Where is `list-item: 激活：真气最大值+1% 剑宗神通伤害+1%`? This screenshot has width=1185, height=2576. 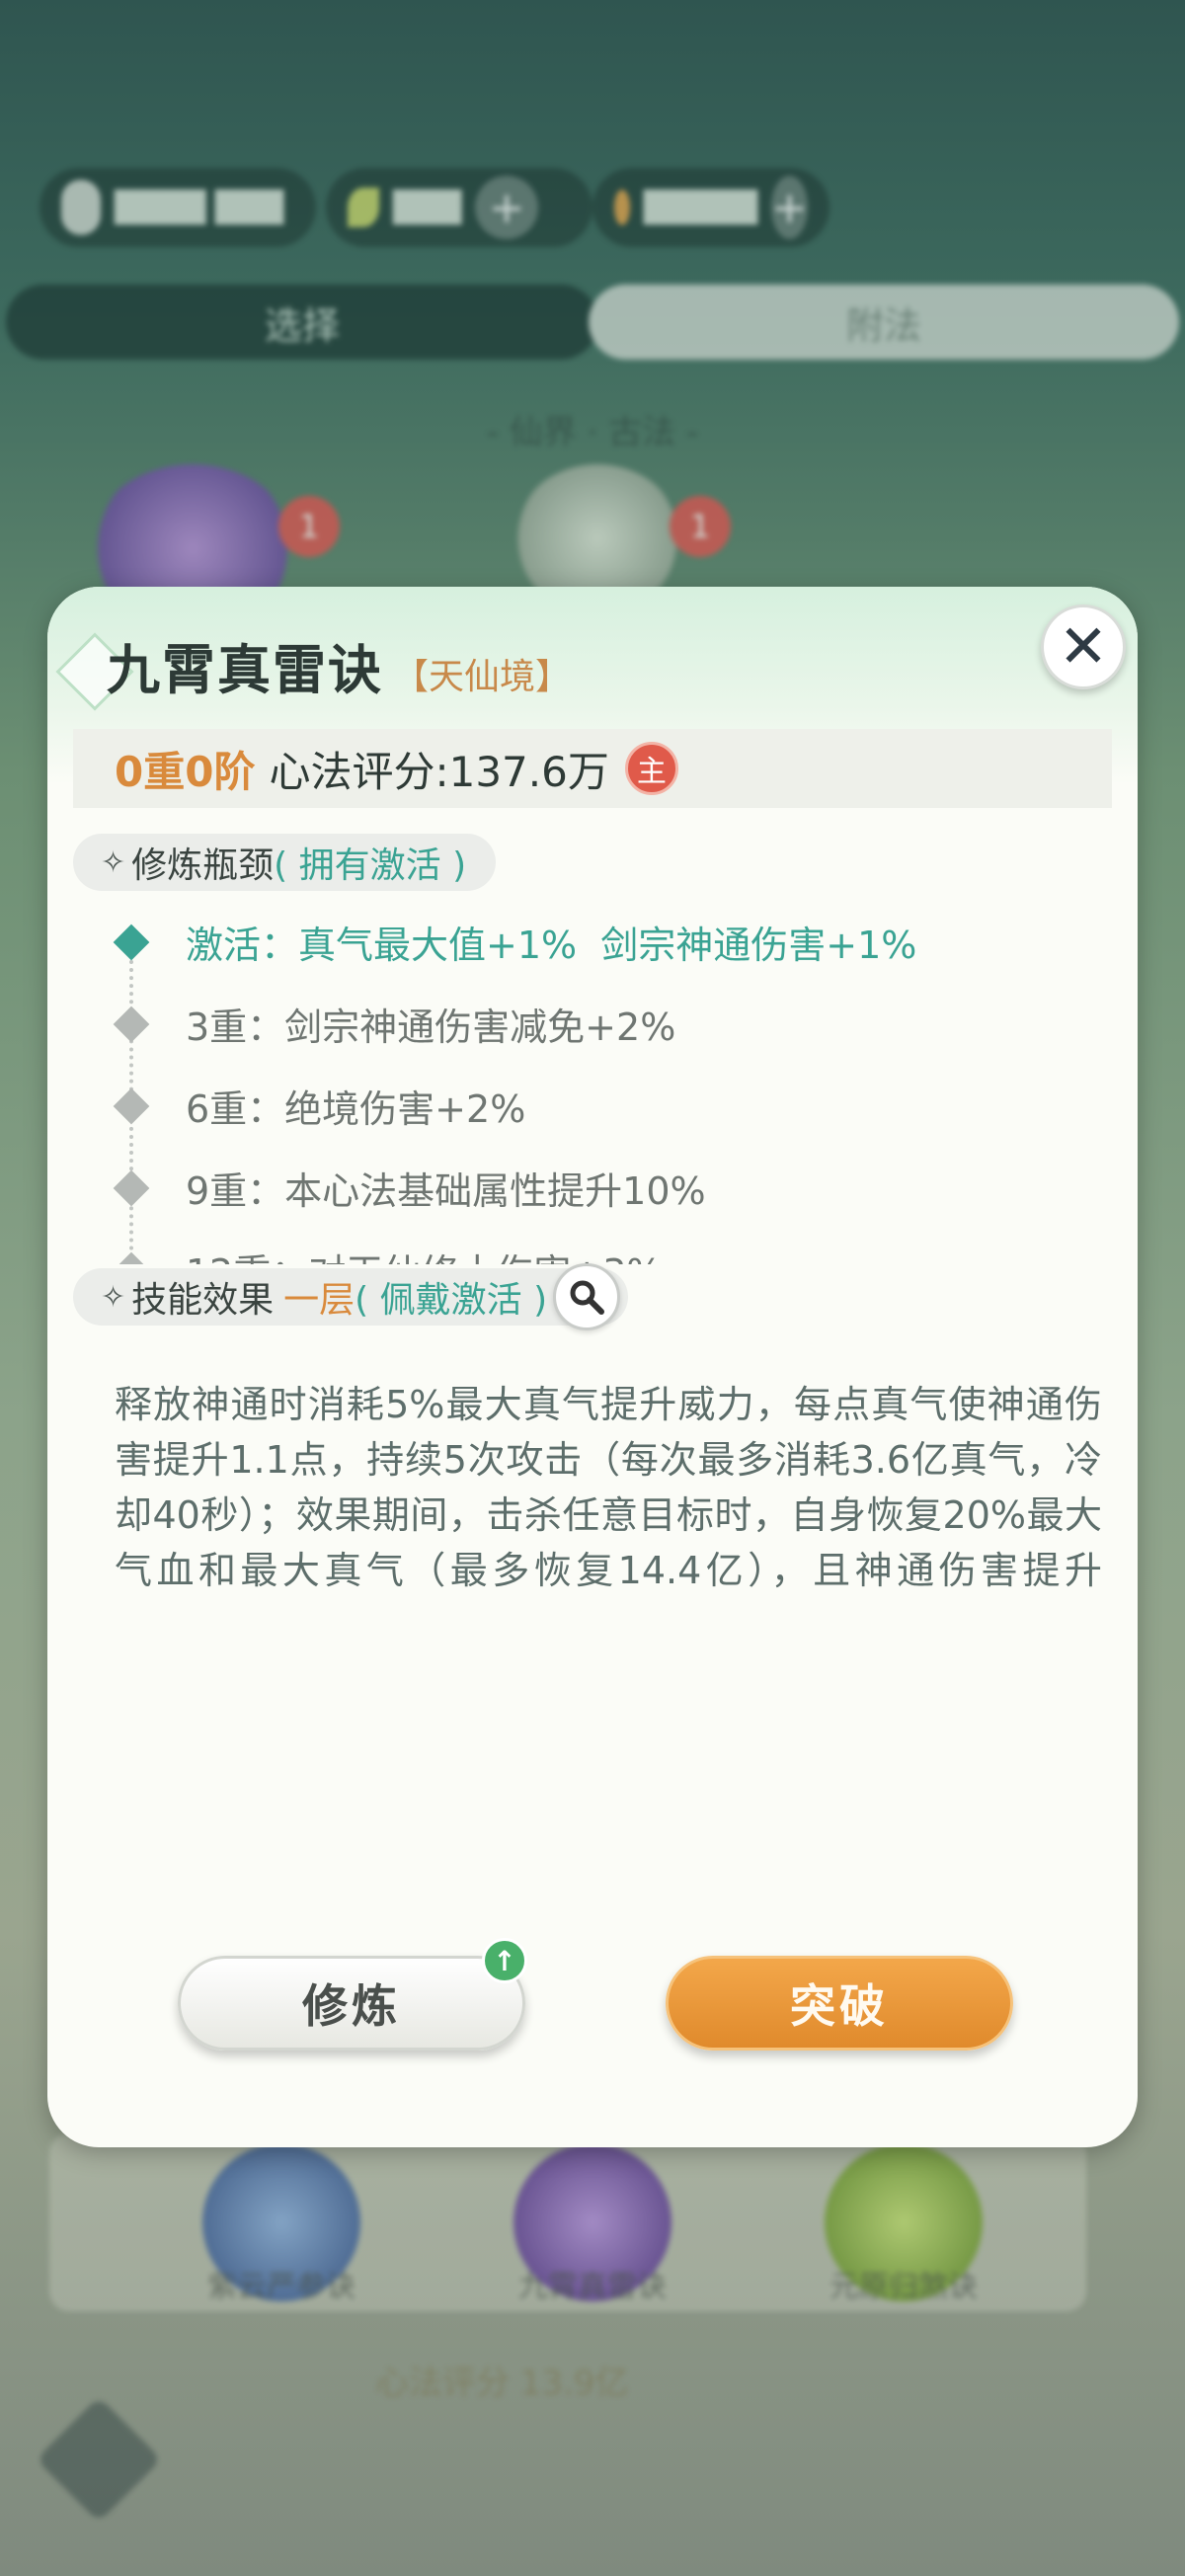 list-item: 激活：真气最大值+1% 剑宗神通伤害+1% is located at coordinates (605, 942).